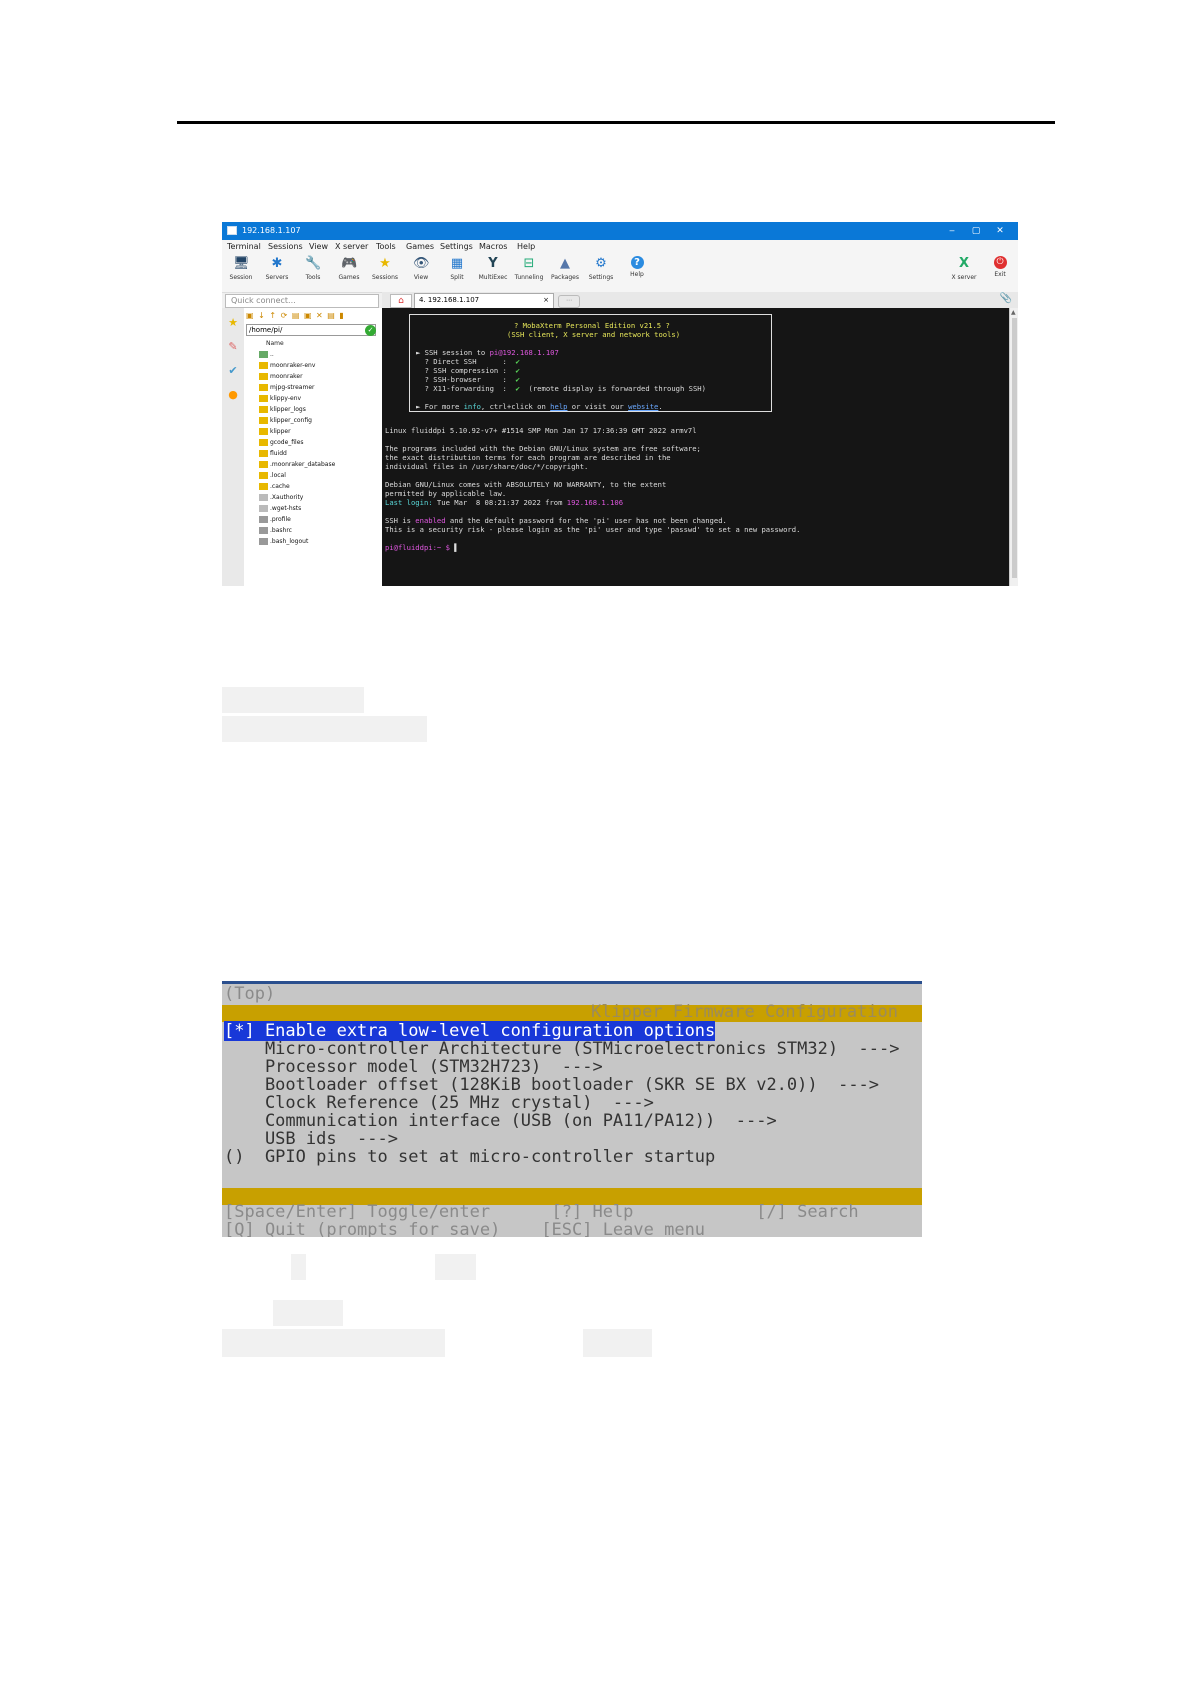 The height and width of the screenshot is (1684, 1191). What do you see at coordinates (637, 267) in the screenshot?
I see `toolbar-help-button: ? Help` at bounding box center [637, 267].